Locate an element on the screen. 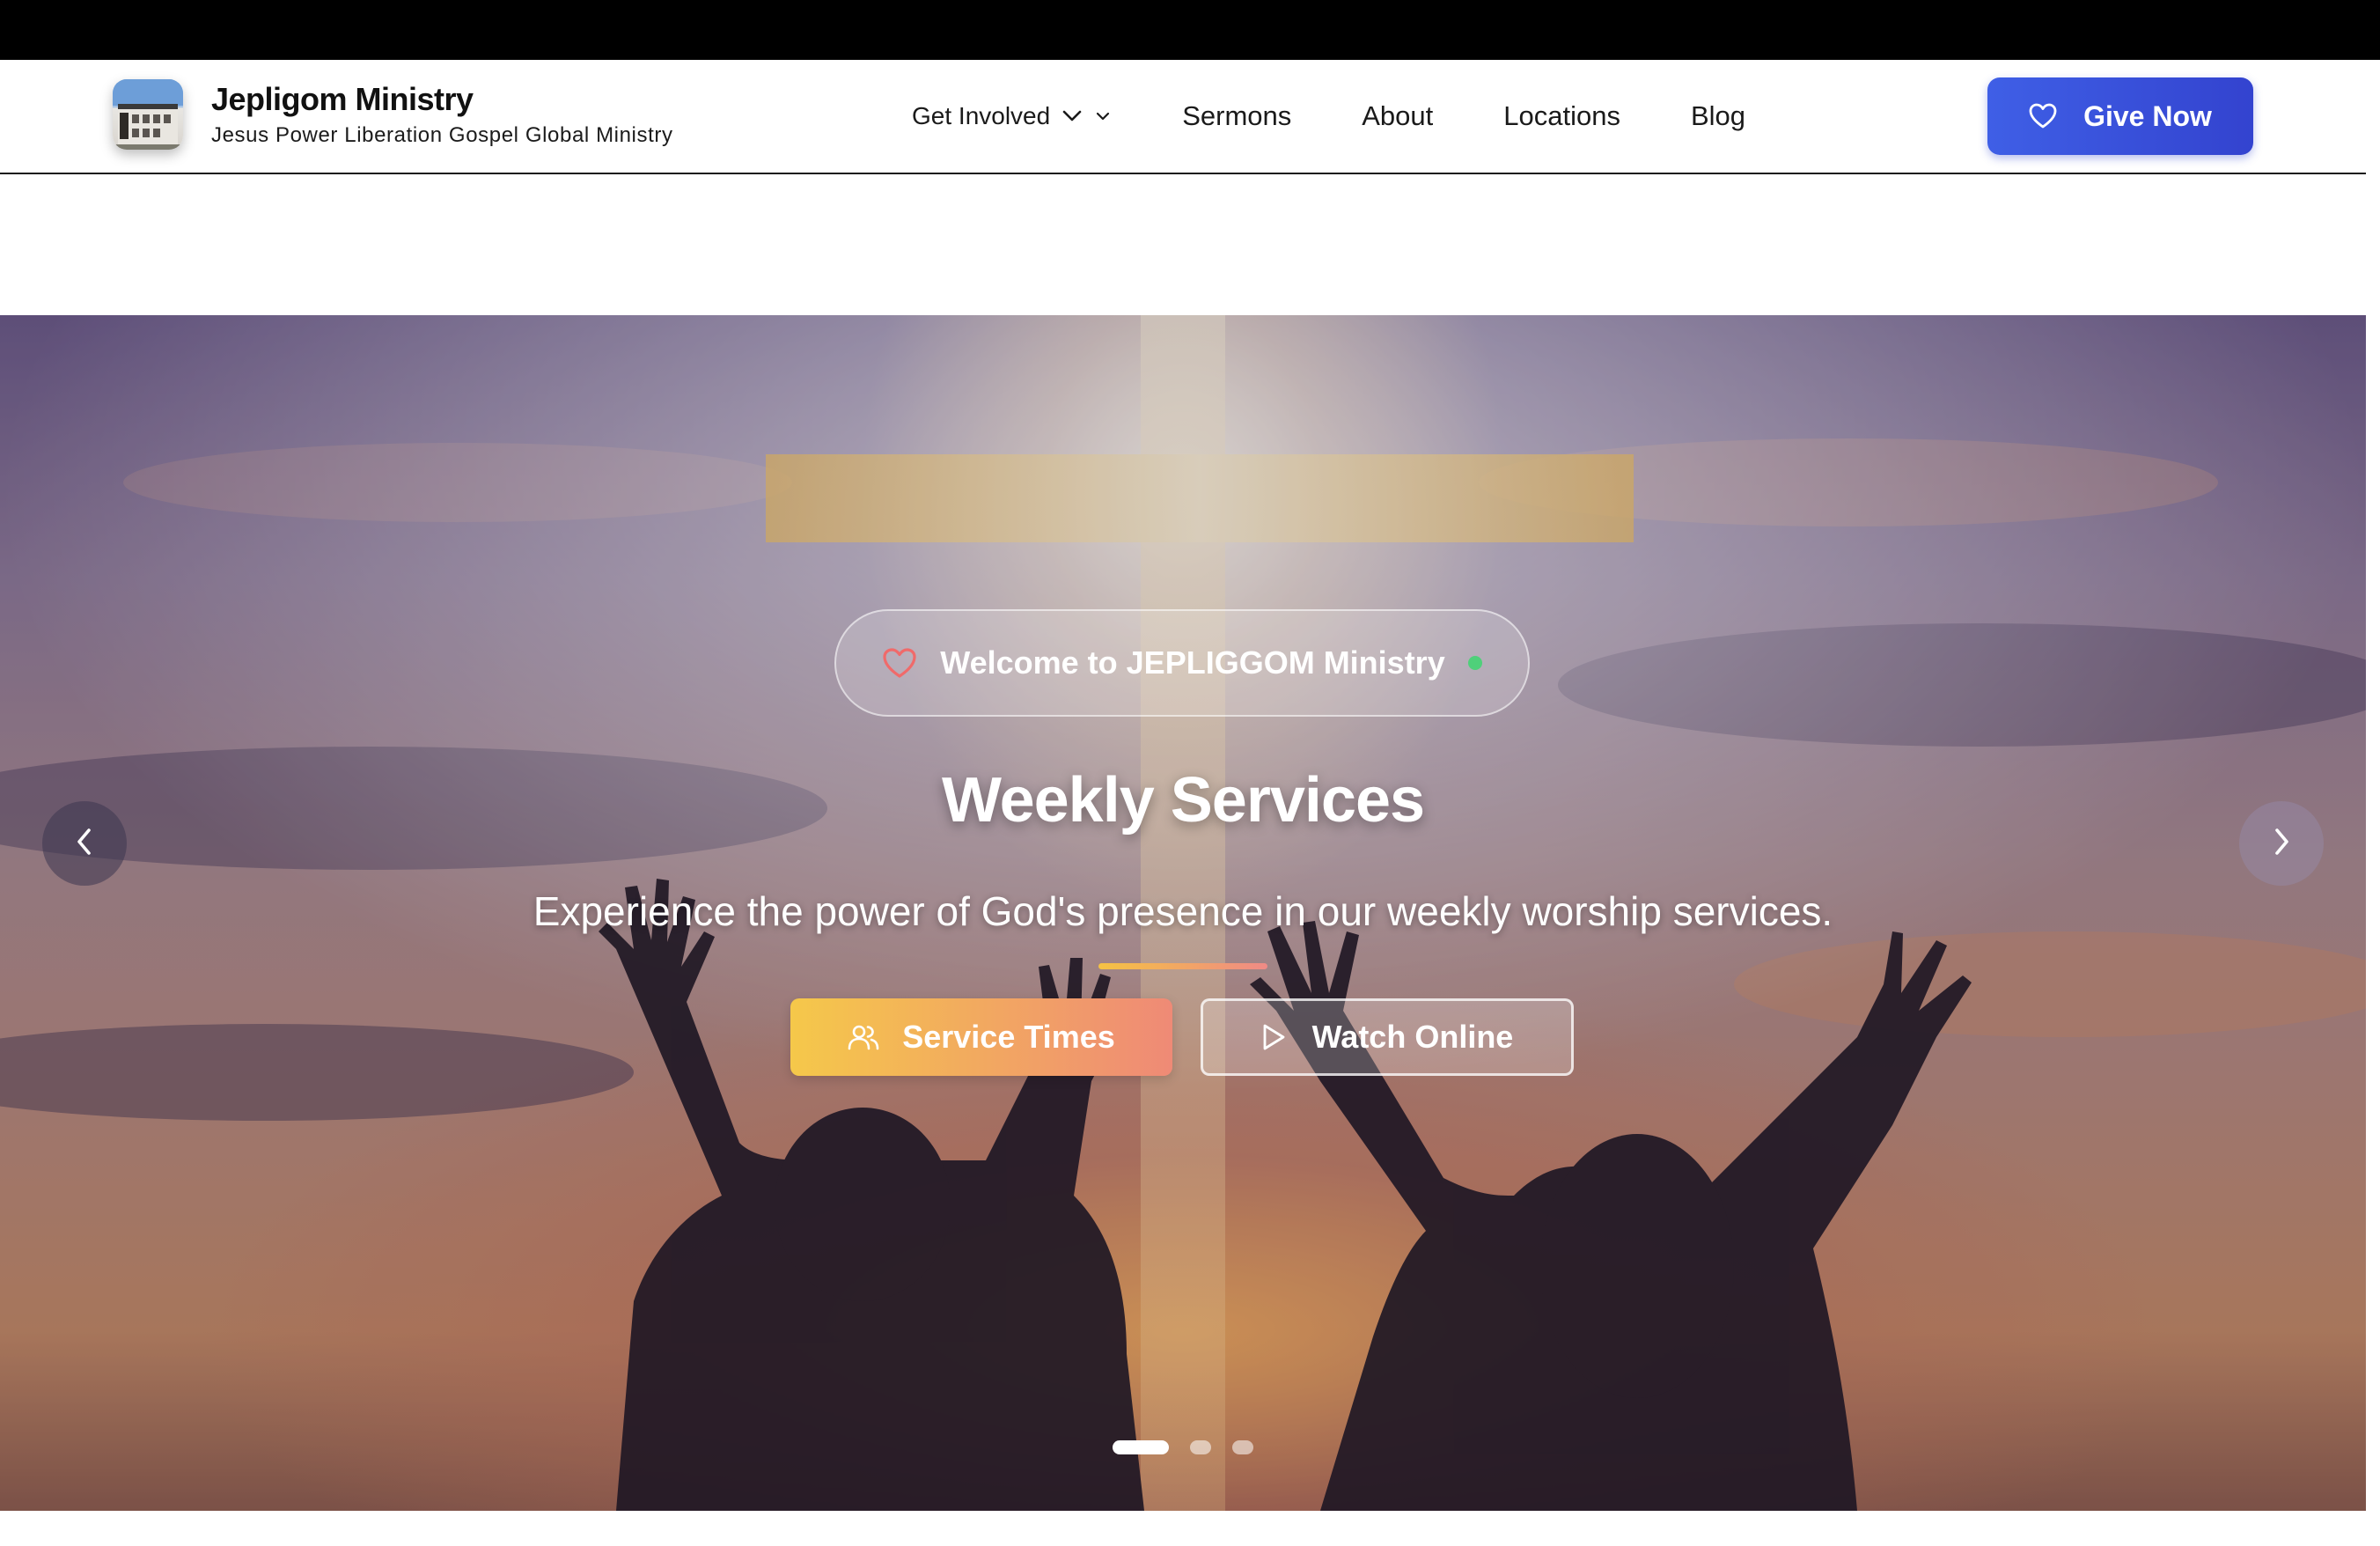  nav-item-get-involved: Get Involved is located at coordinates (1011, 116).